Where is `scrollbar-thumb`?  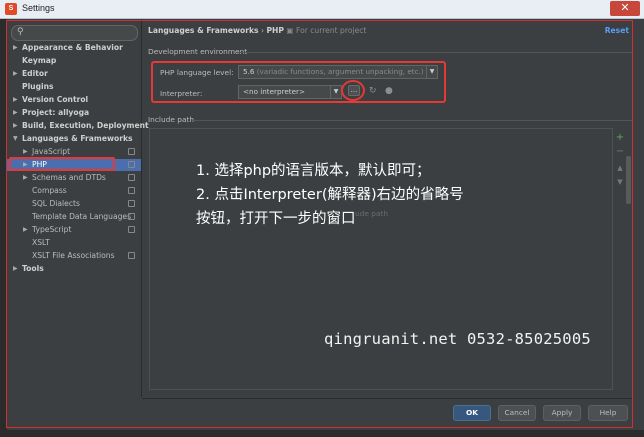 scrollbar-thumb is located at coordinates (628, 180).